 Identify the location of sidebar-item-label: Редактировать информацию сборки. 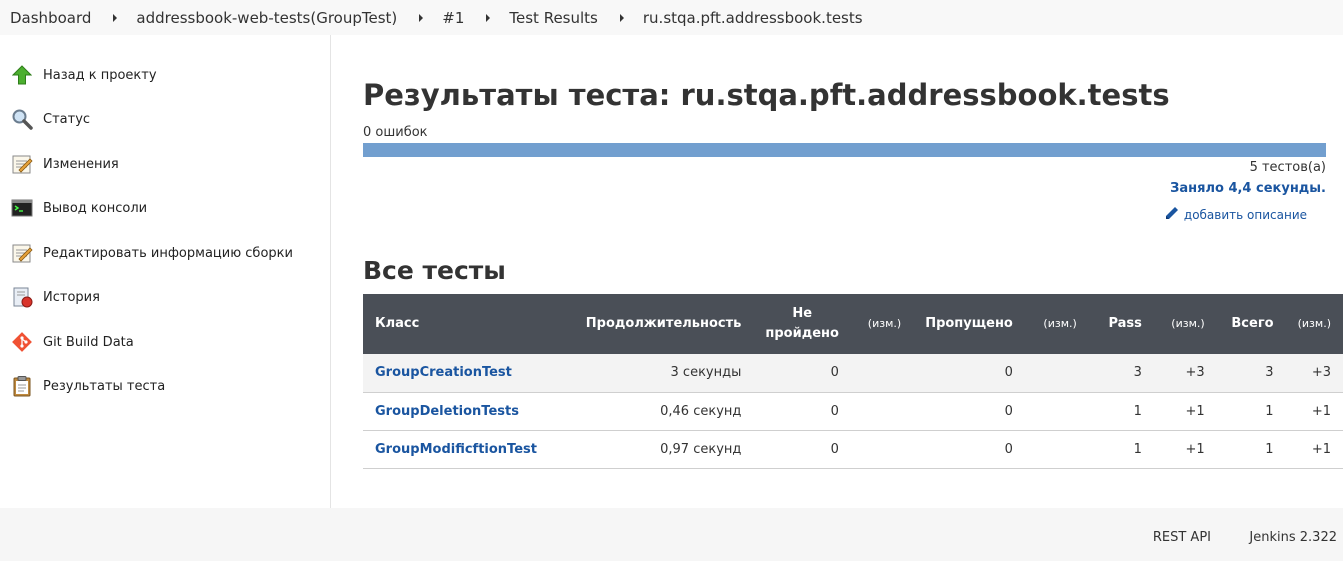
(168, 253).